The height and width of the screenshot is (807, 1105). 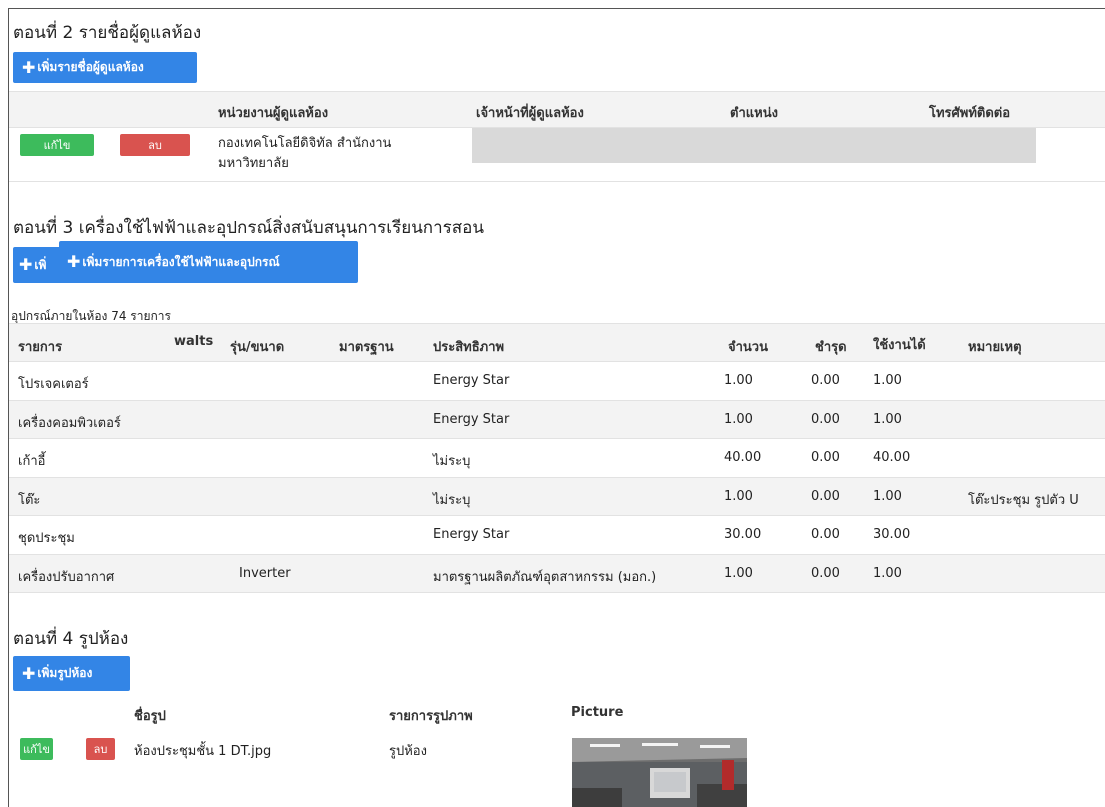 I want to click on section-2-title: ตอนที่ 2 รายชื่อผู้ดูแลห้อง, so click(x=107, y=33).